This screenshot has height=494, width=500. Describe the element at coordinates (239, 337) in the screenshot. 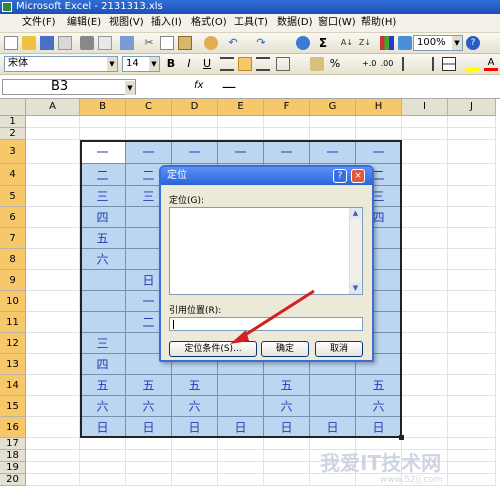

I see `arrow-head` at that location.